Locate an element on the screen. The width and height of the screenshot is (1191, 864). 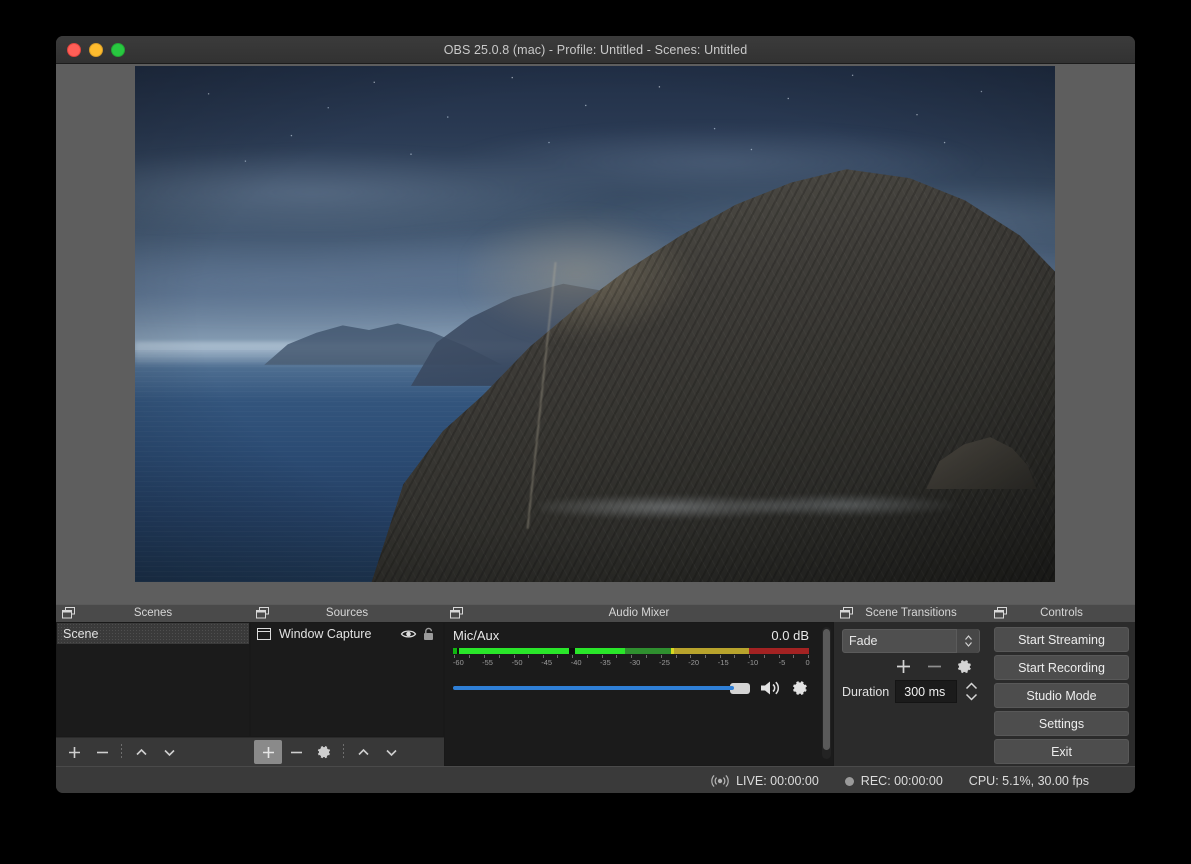
controls-dock-header: Controls is located at coordinates (1061, 613).